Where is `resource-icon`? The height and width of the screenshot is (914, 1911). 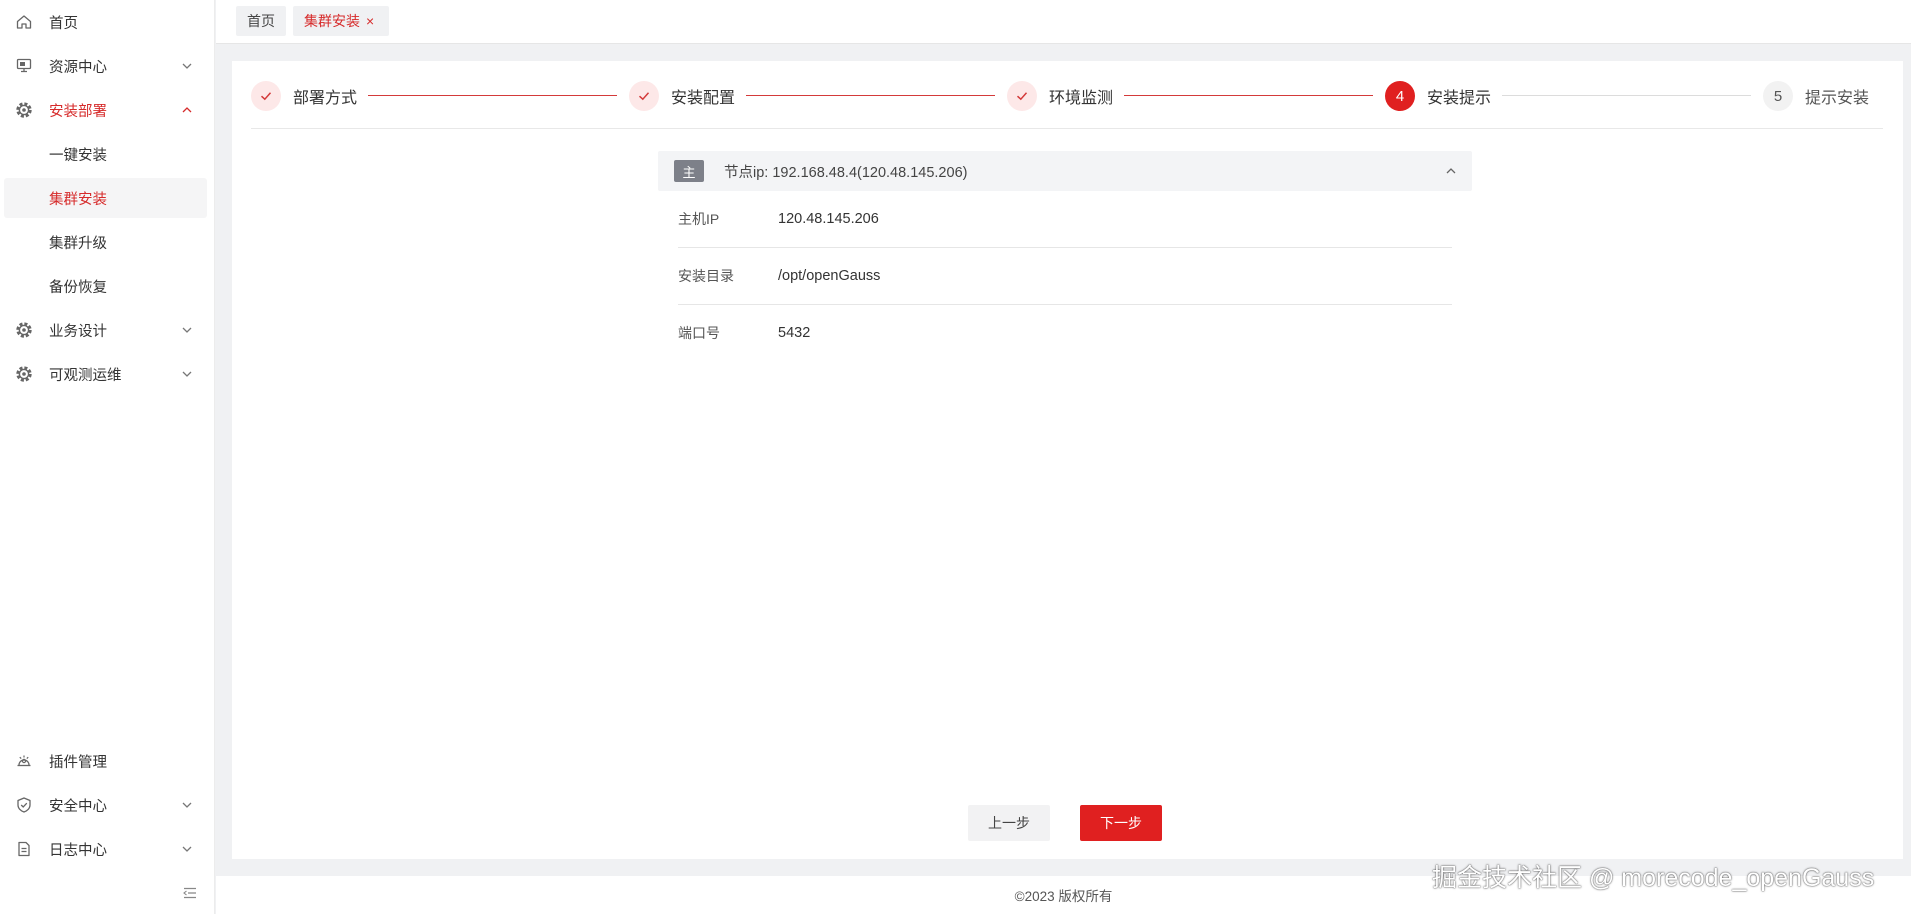 resource-icon is located at coordinates (24, 66).